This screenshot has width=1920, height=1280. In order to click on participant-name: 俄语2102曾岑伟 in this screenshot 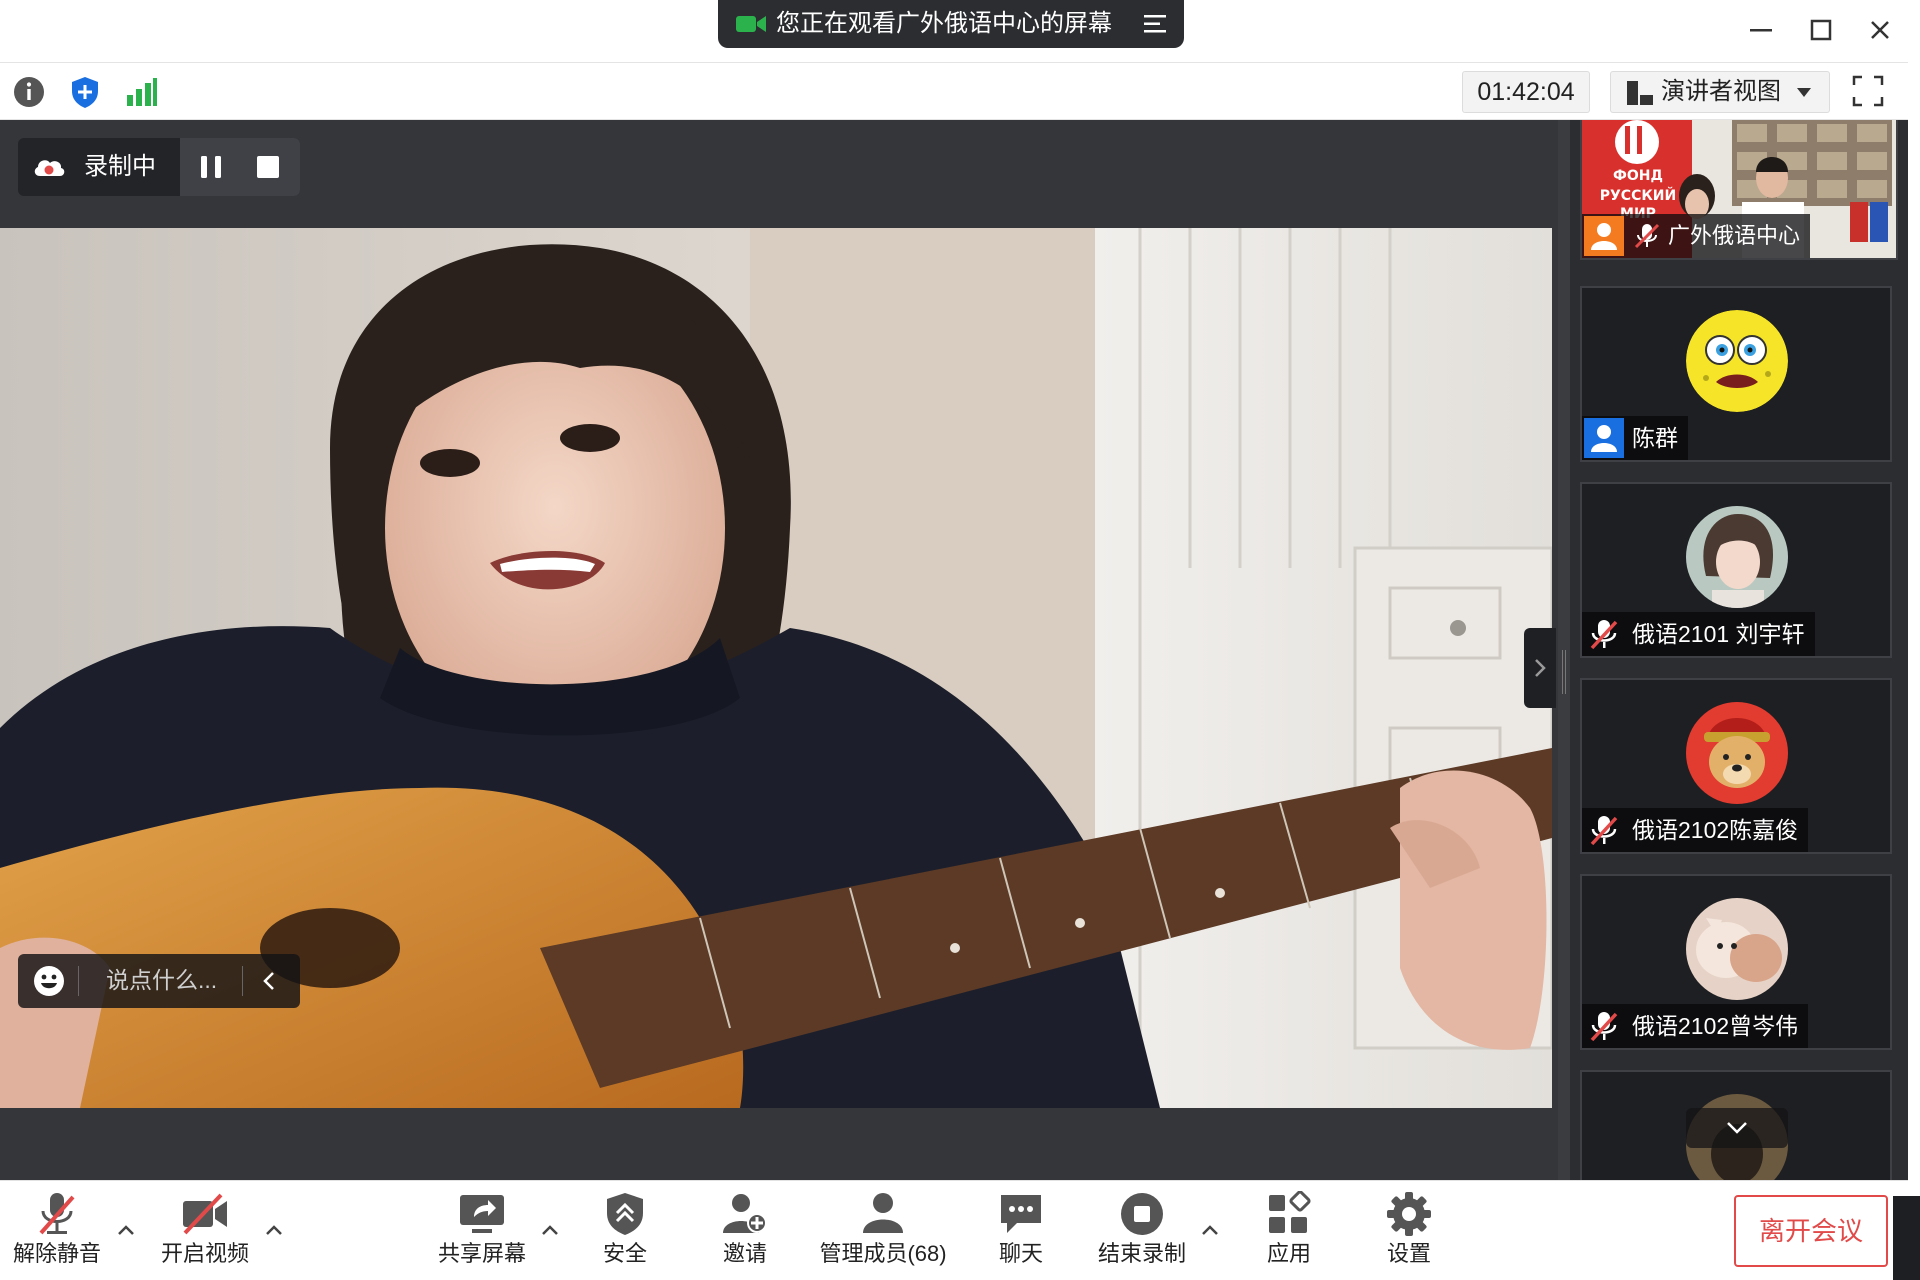, I will do `click(1715, 1026)`.